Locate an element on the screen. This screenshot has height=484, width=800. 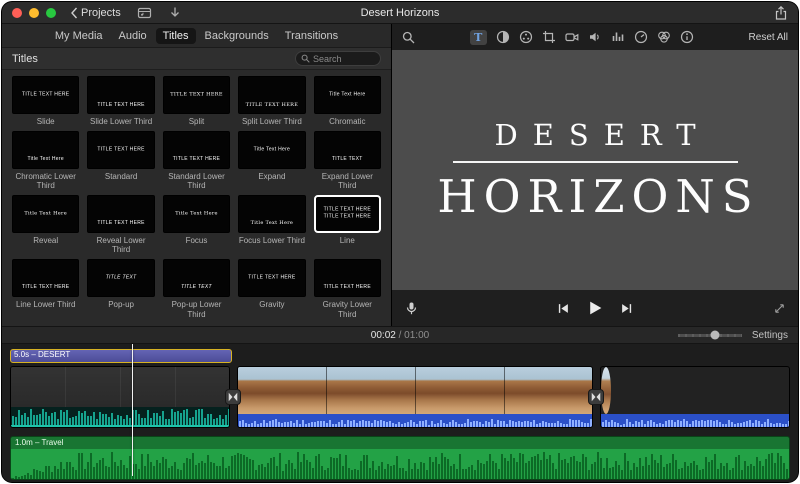
back-to-projects-button: Projects is located at coordinates (95, 13).